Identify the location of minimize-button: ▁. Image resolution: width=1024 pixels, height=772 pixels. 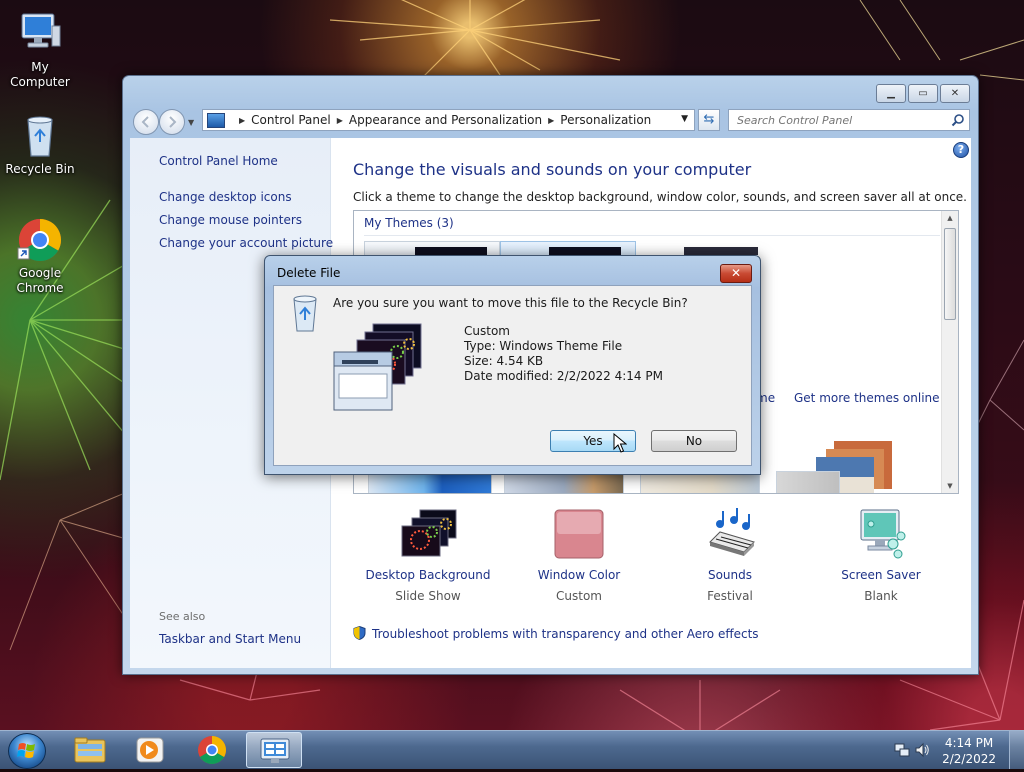
(891, 93).